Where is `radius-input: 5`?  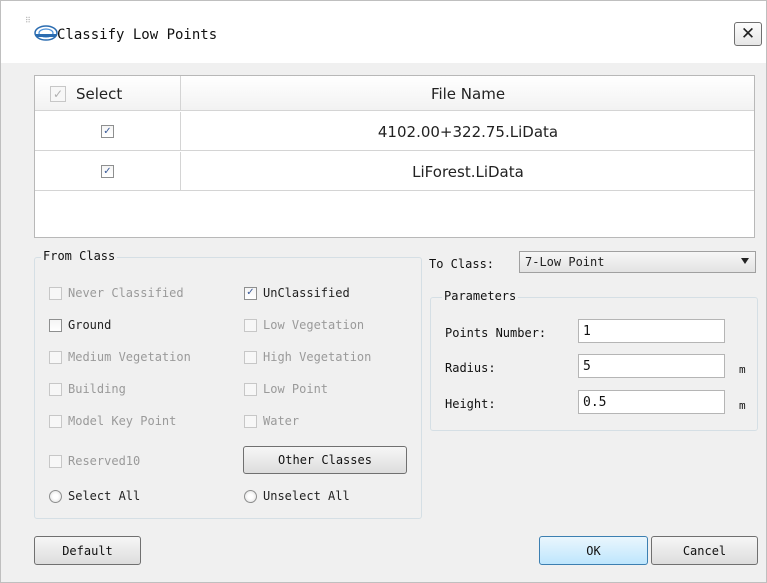 radius-input: 5 is located at coordinates (651, 366).